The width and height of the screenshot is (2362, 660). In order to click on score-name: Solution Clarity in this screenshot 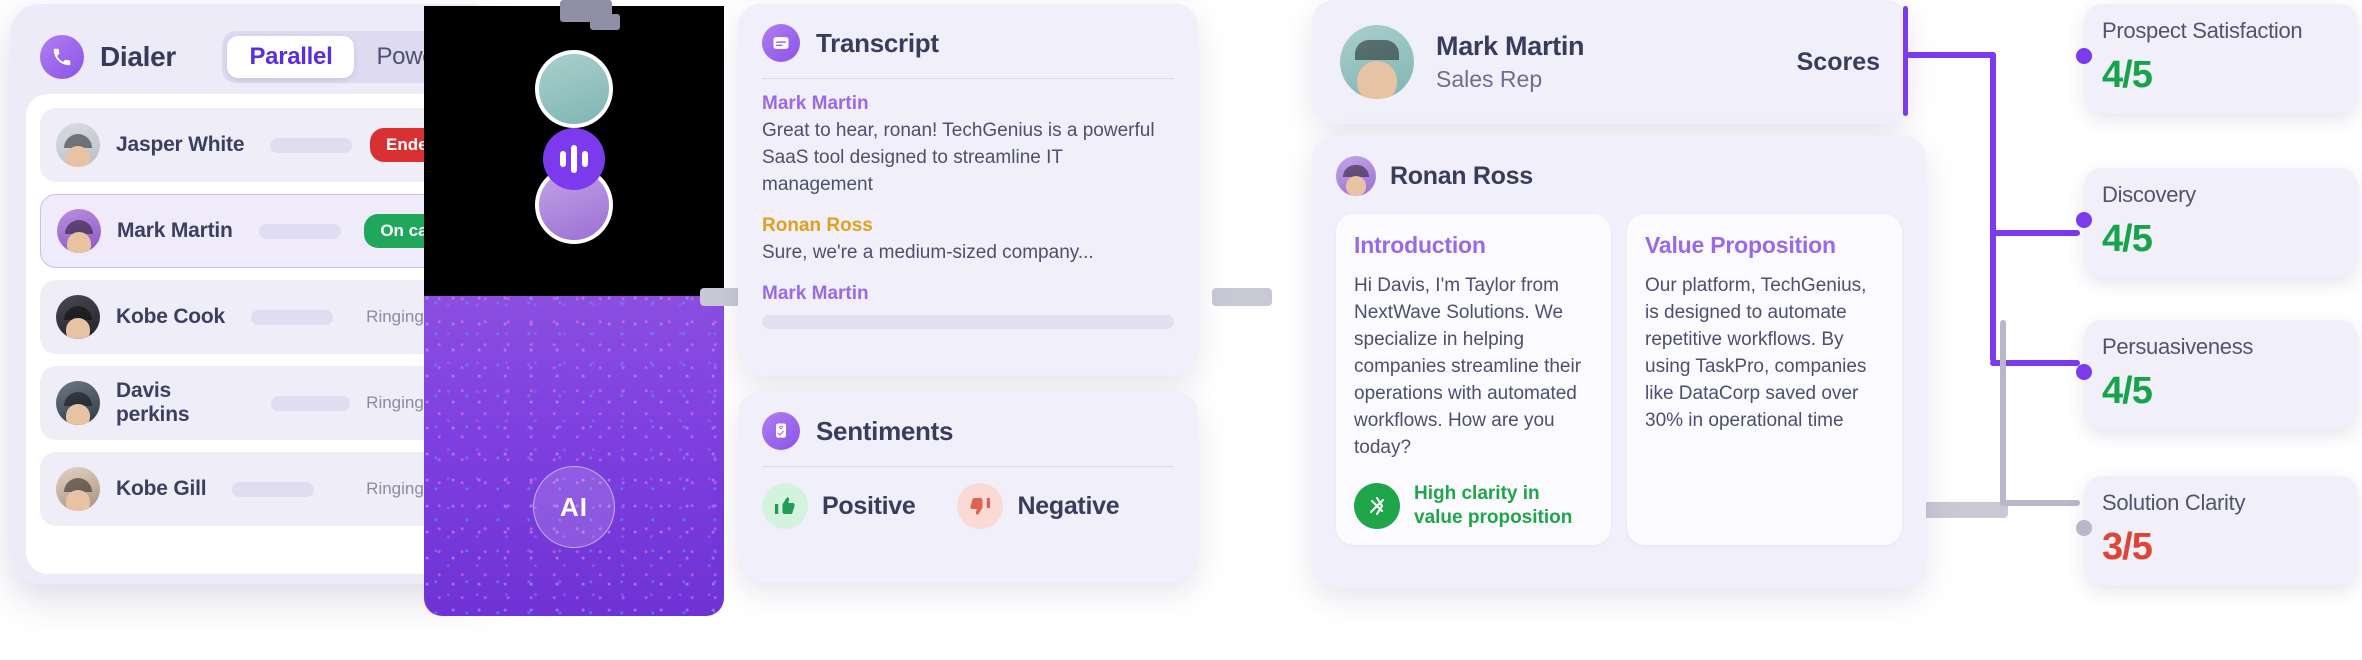, I will do `click(2174, 502)`.